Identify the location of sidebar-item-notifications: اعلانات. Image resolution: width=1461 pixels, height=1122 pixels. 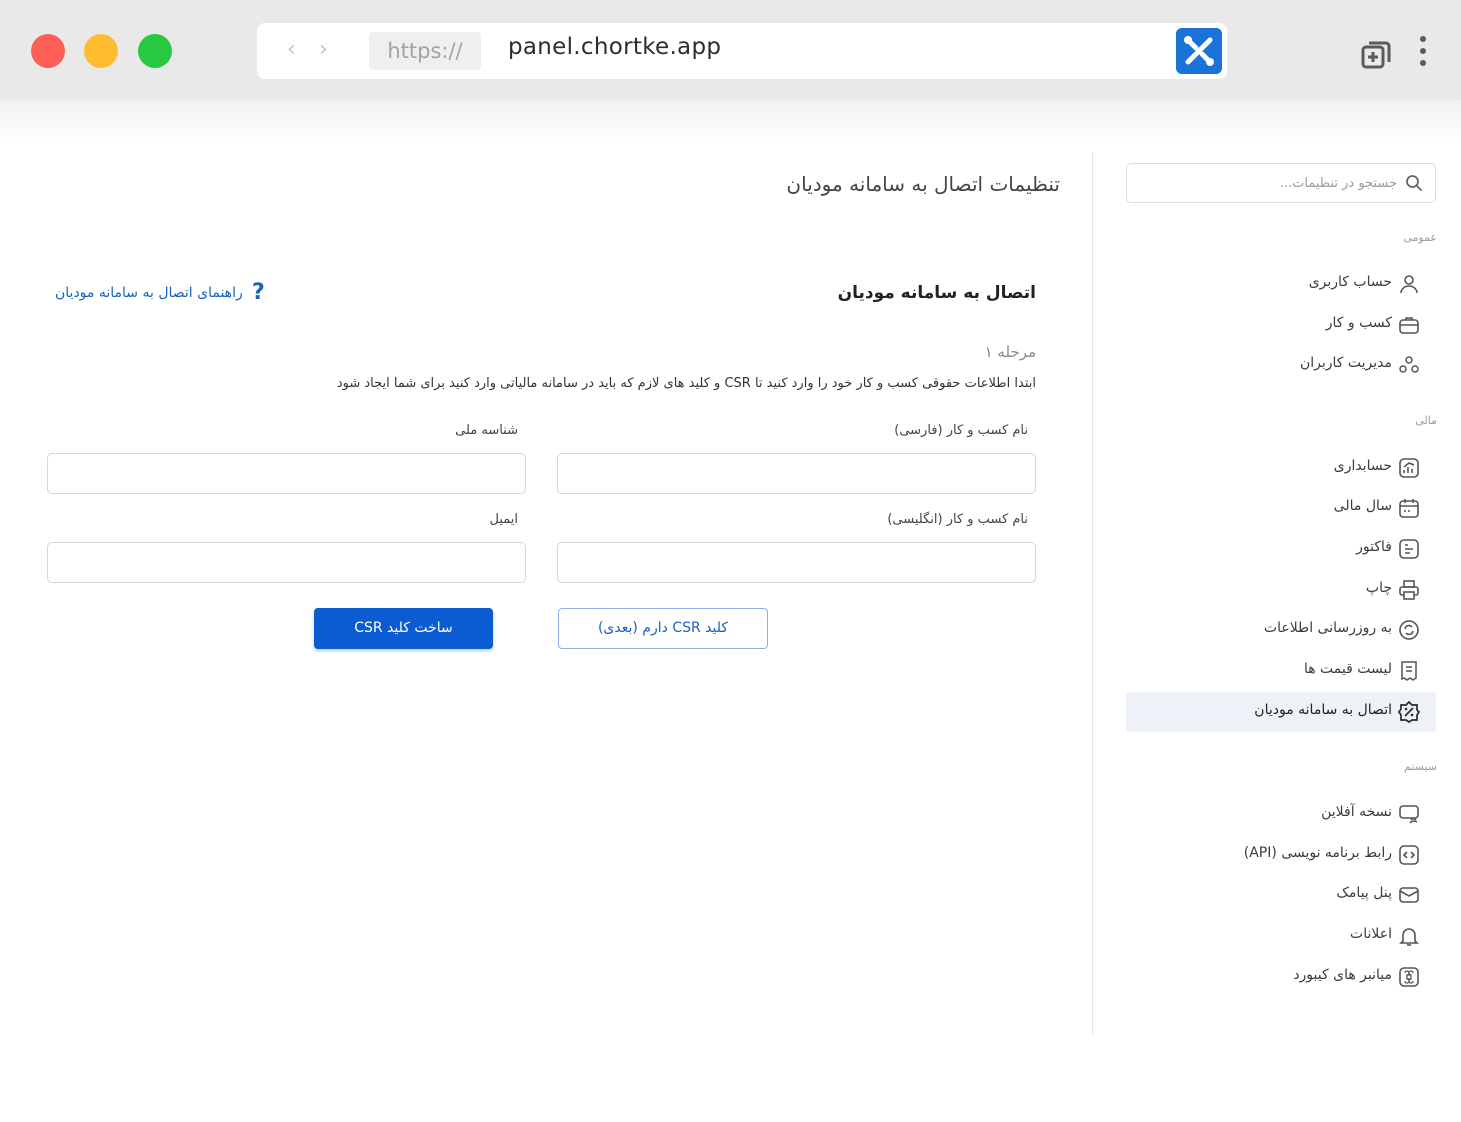
(1281, 936).